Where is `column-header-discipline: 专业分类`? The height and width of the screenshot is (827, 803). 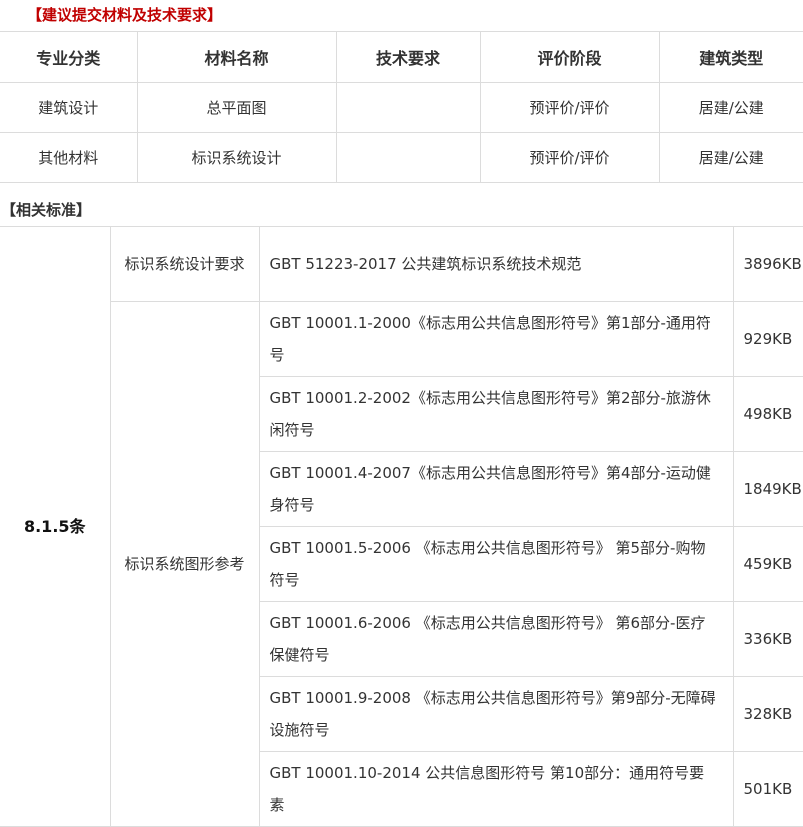 column-header-discipline: 专业分类 is located at coordinates (69, 57).